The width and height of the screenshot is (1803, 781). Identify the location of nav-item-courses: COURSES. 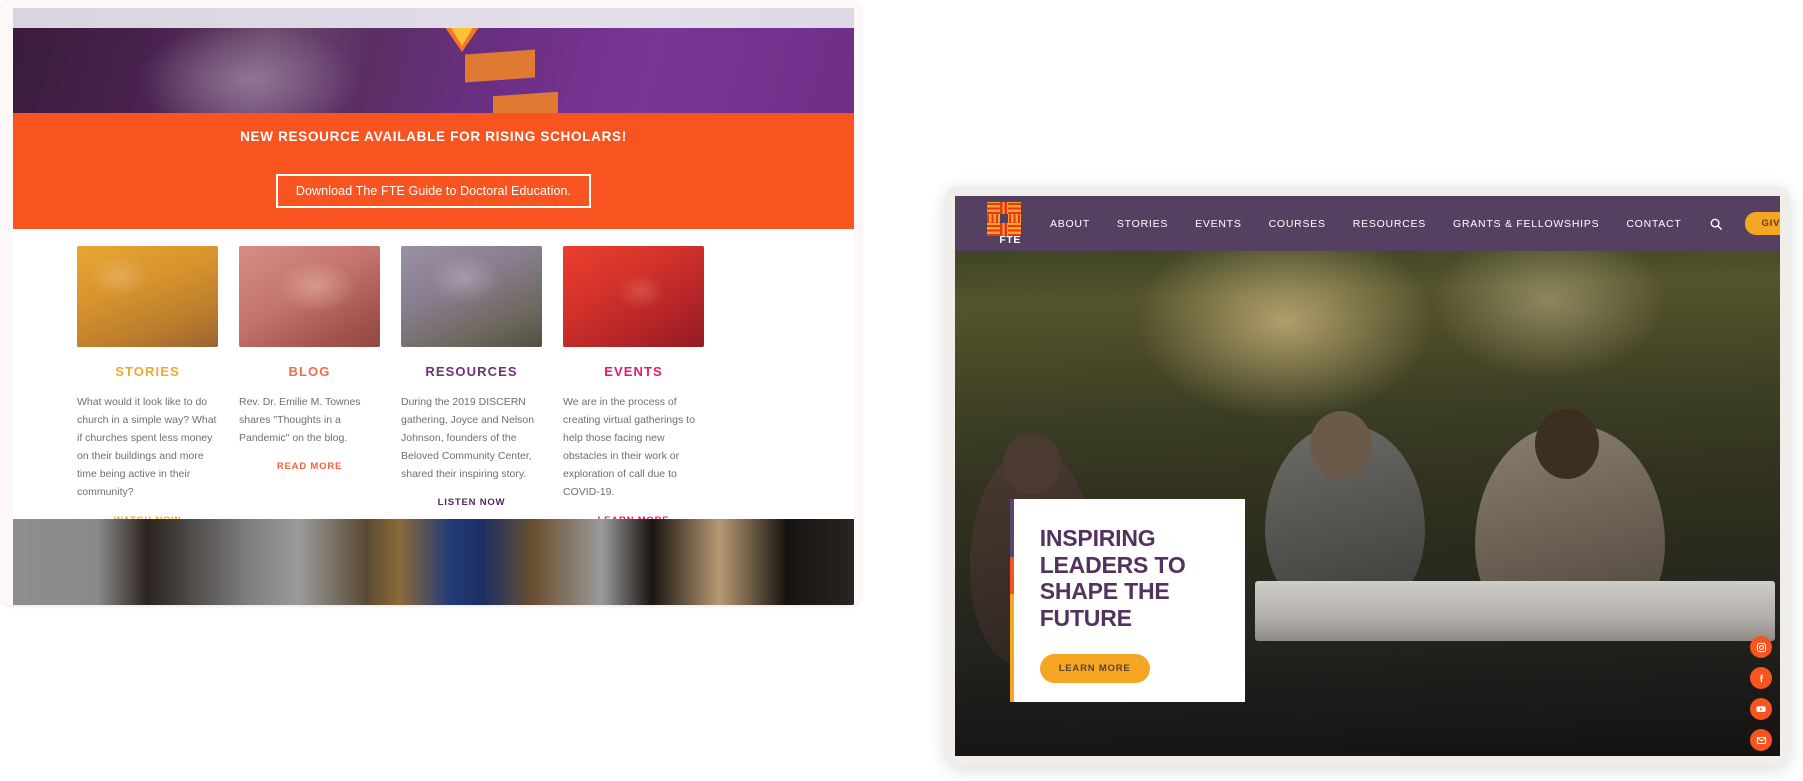
(1297, 224).